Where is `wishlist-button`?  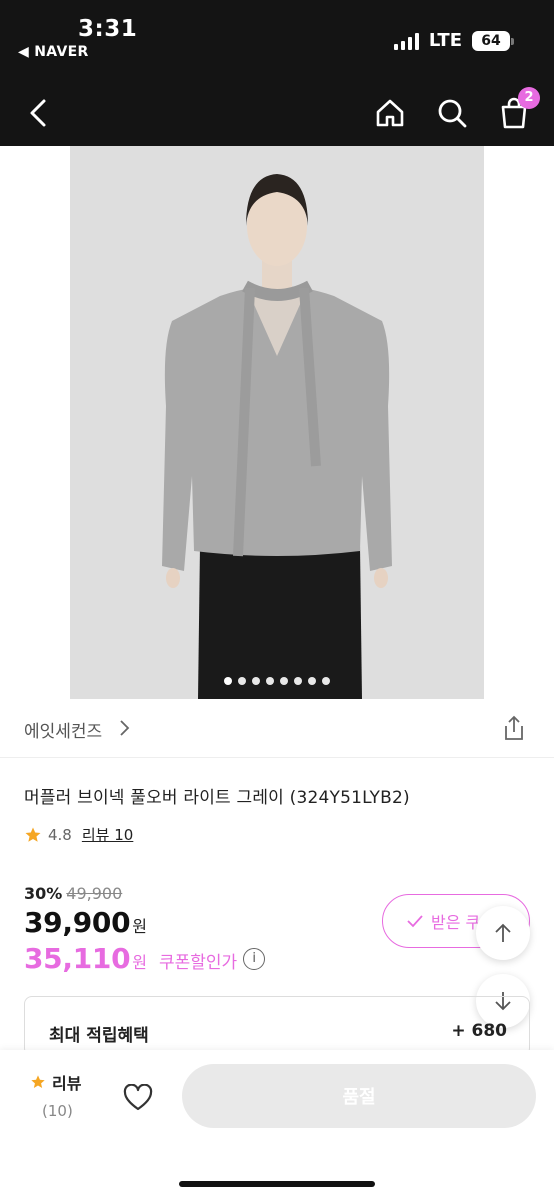 wishlist-button is located at coordinates (138, 1098).